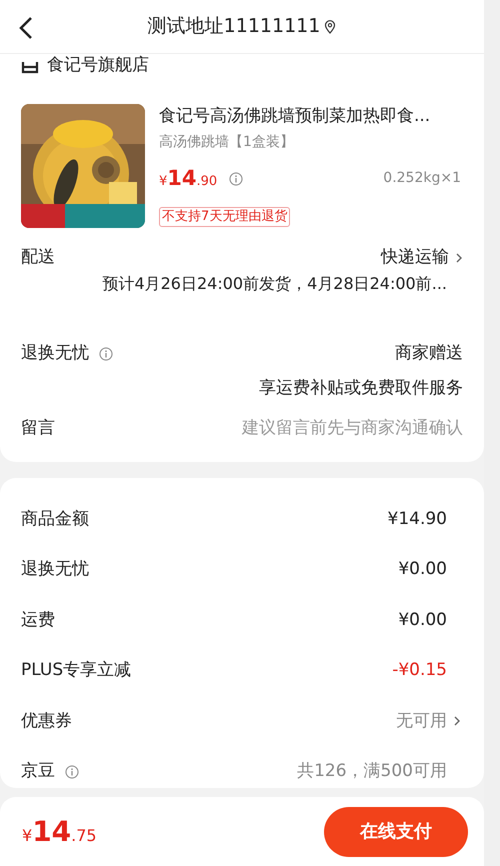  Describe the element at coordinates (421, 721) in the screenshot. I see `summary-value: 无可用` at that location.